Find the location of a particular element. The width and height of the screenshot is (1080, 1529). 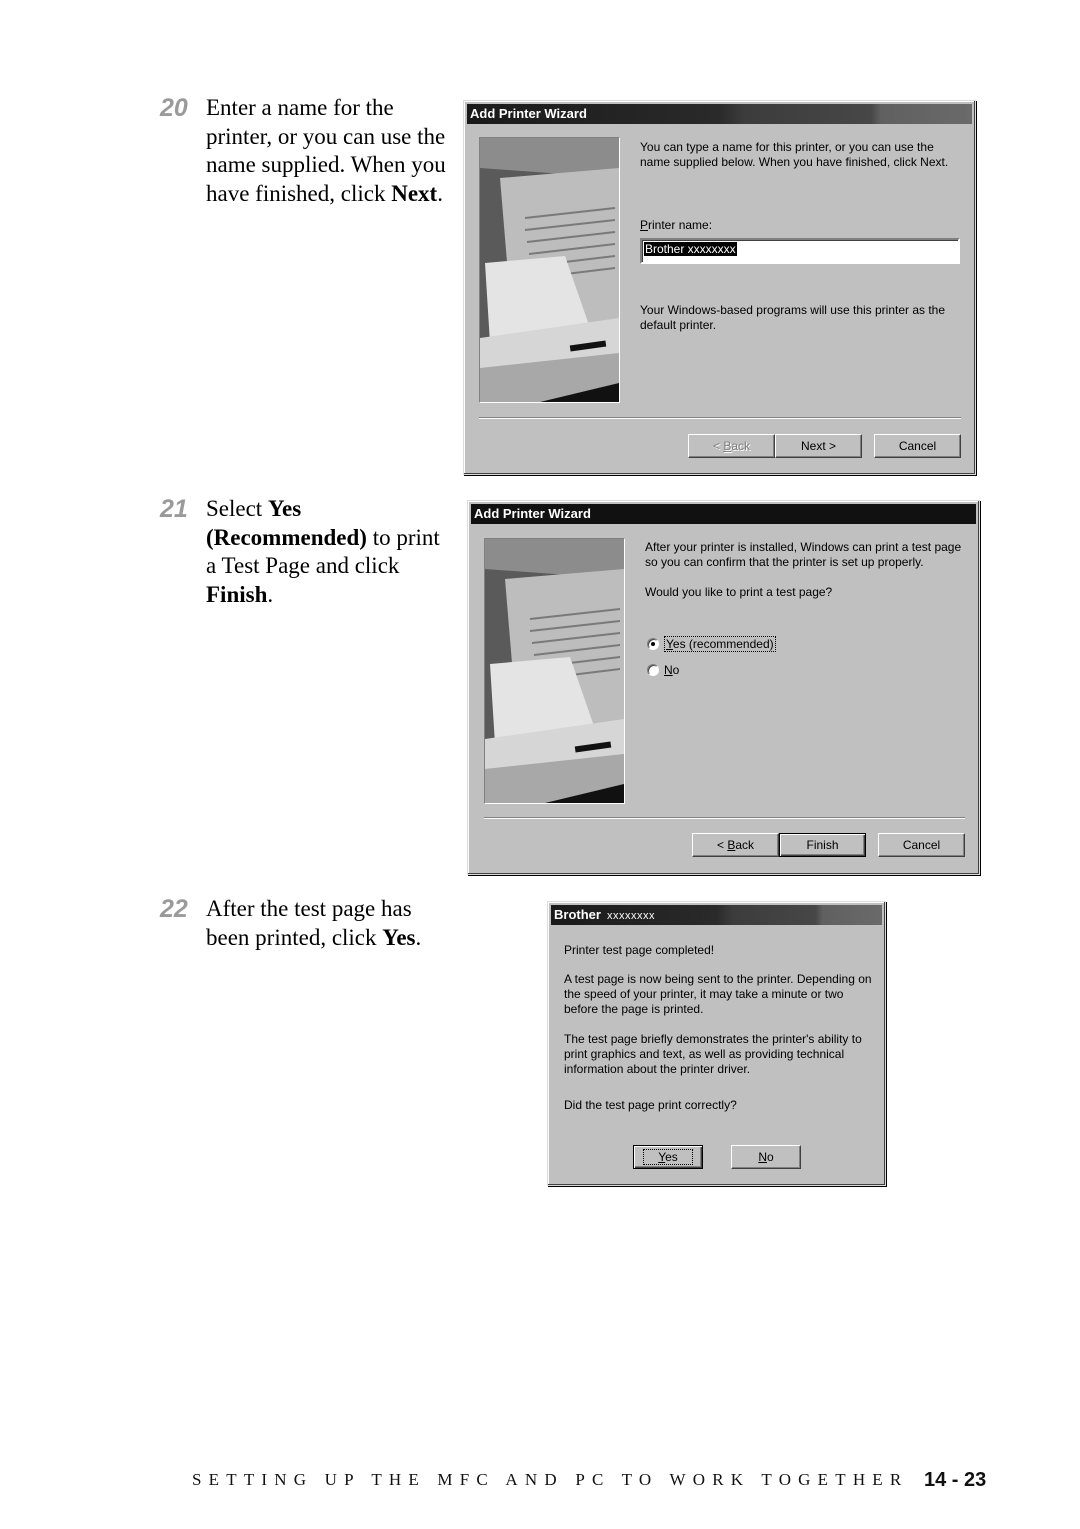

finish-button: Finish is located at coordinates (822, 845).